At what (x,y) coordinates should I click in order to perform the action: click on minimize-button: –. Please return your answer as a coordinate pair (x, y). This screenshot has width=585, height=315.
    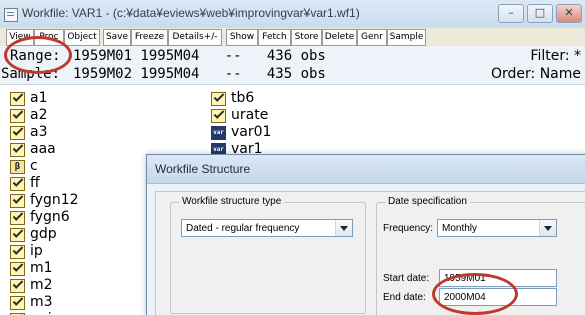
    Looking at the image, I should click on (511, 13).